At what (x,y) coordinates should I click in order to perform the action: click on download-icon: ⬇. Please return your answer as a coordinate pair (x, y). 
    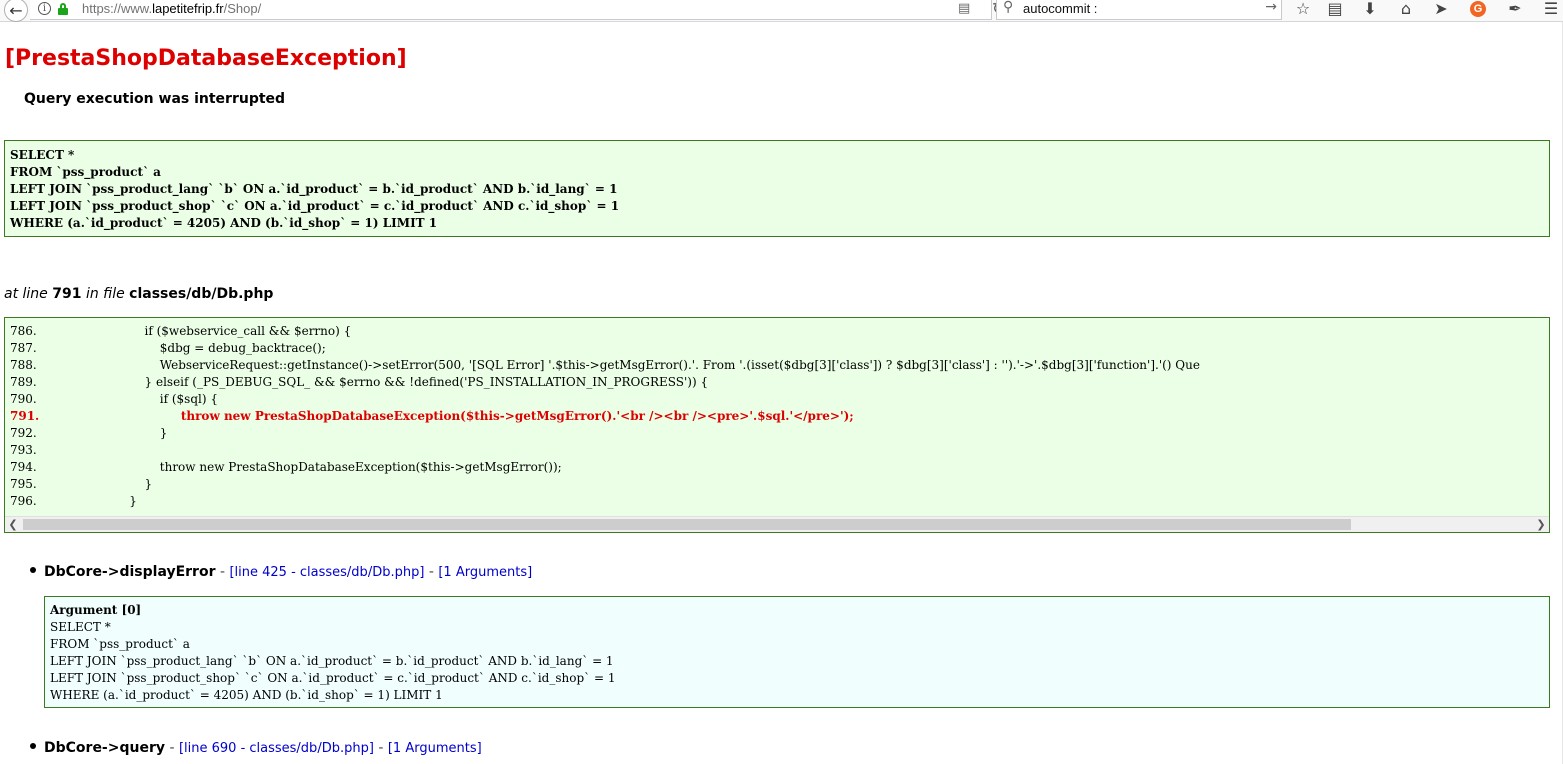
    Looking at the image, I should click on (1370, 10).